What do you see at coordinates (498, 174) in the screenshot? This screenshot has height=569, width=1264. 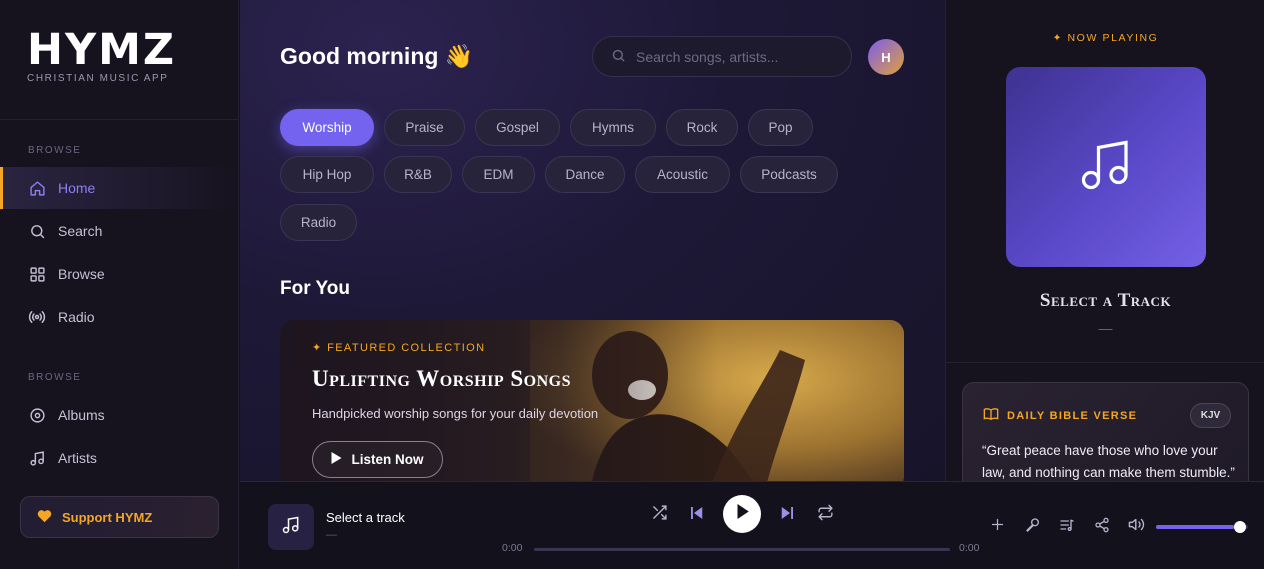 I see `genre-chip-edm: EDM` at bounding box center [498, 174].